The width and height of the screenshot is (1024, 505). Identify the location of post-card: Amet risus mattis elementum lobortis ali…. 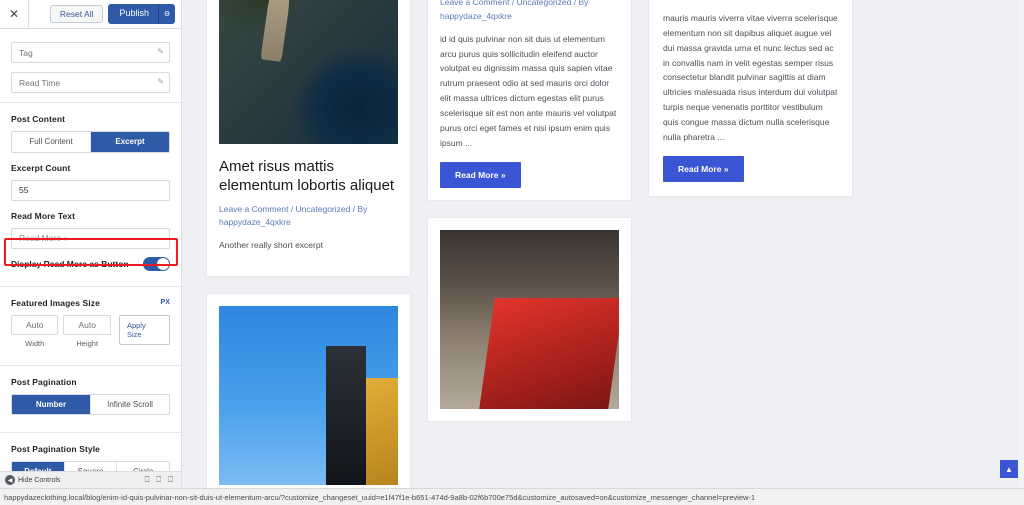
(308, 139).